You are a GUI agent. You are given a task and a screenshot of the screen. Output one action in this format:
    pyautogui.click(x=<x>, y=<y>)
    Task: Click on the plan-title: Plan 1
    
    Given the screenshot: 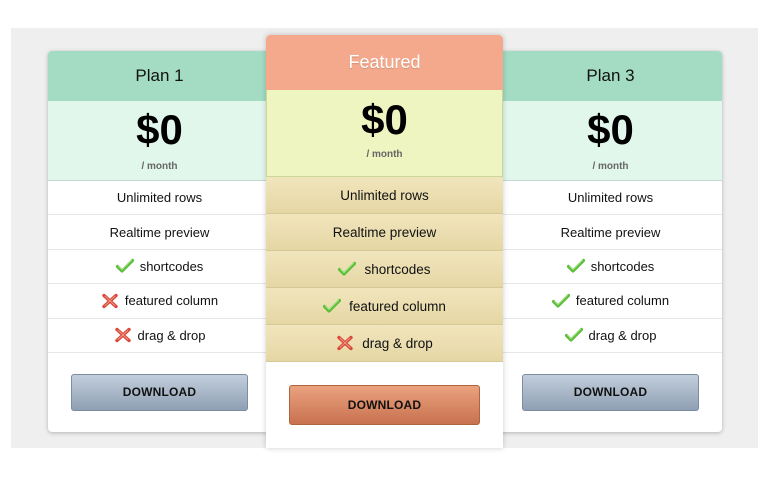 What is the action you would take?
    pyautogui.click(x=159, y=76)
    